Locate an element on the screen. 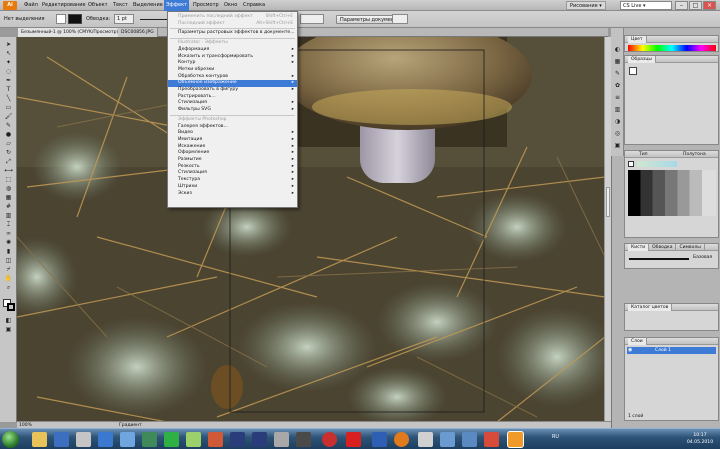  perspective-grid-tool-icon: ▦ is located at coordinates (8, 197).